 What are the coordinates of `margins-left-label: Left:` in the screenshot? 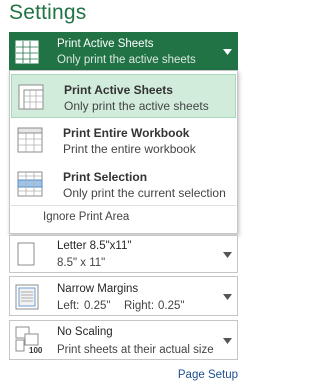 It's located at (68, 306).